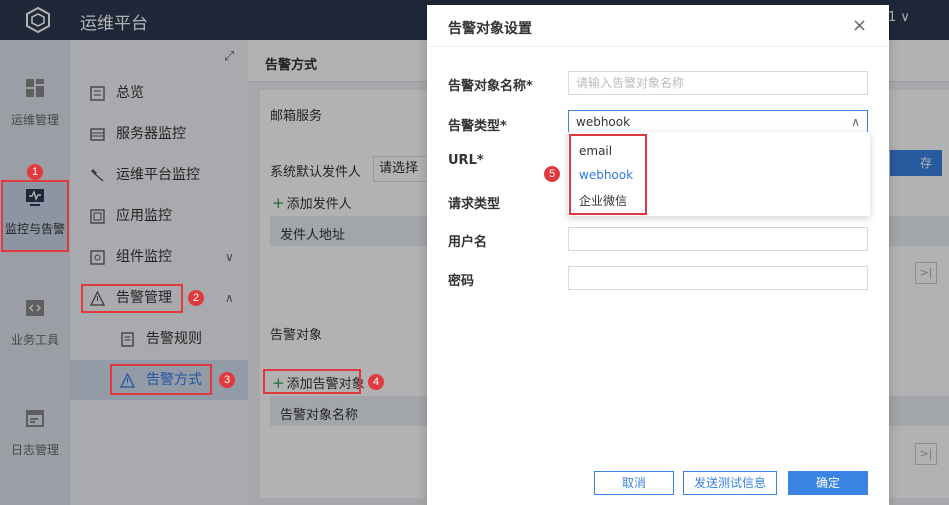 This screenshot has width=949, height=505. I want to click on annotation-badge-3: 3, so click(227, 380).